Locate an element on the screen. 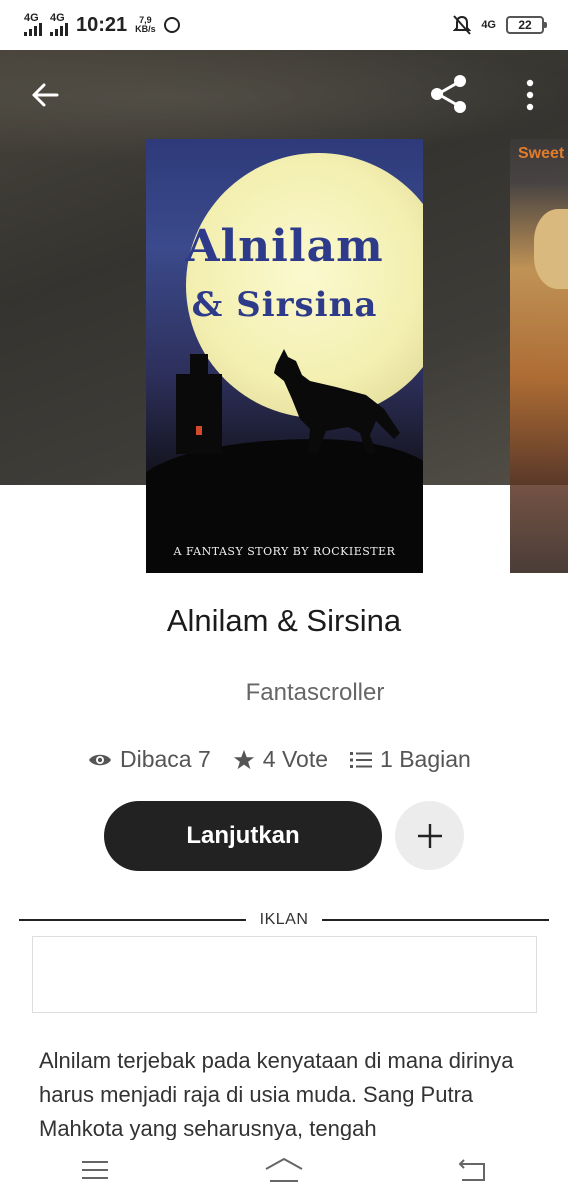  battery-level: 22 is located at coordinates (525, 25).